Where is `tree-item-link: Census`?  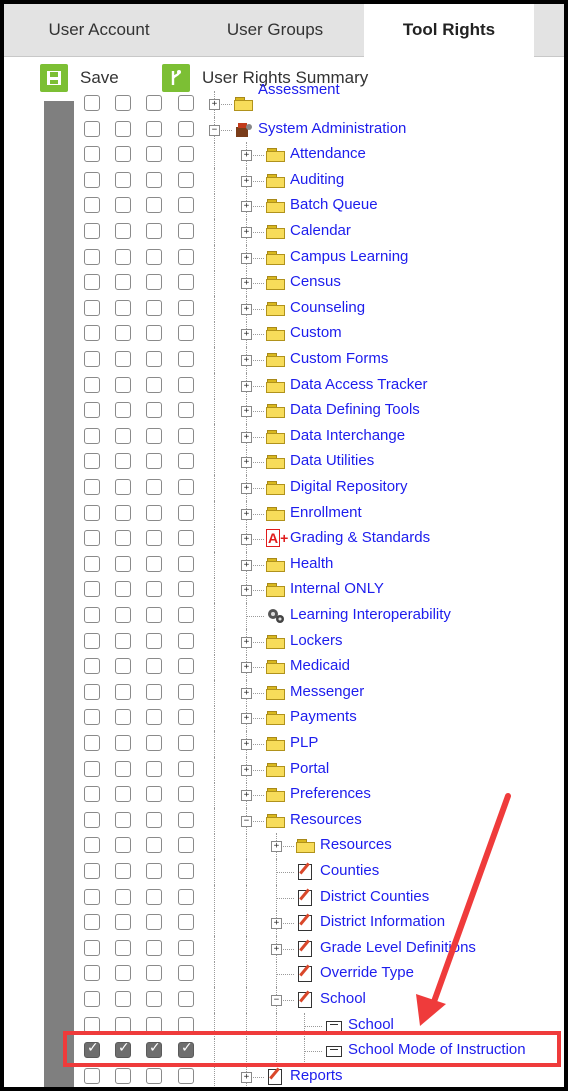
tree-item-link: Census is located at coordinates (315, 281).